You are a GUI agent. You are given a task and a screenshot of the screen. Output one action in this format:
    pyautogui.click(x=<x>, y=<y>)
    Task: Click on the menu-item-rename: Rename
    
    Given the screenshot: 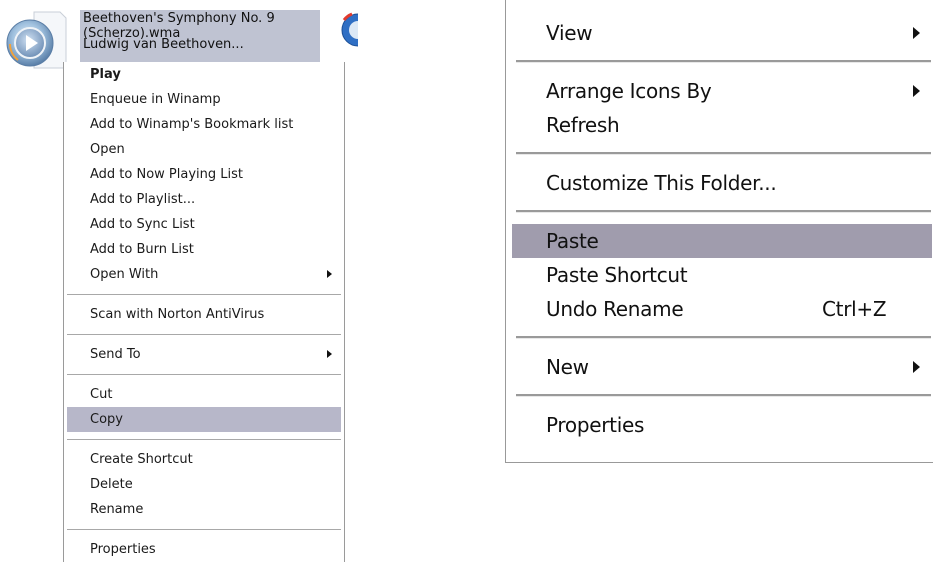 What is the action you would take?
    pyautogui.click(x=204, y=509)
    